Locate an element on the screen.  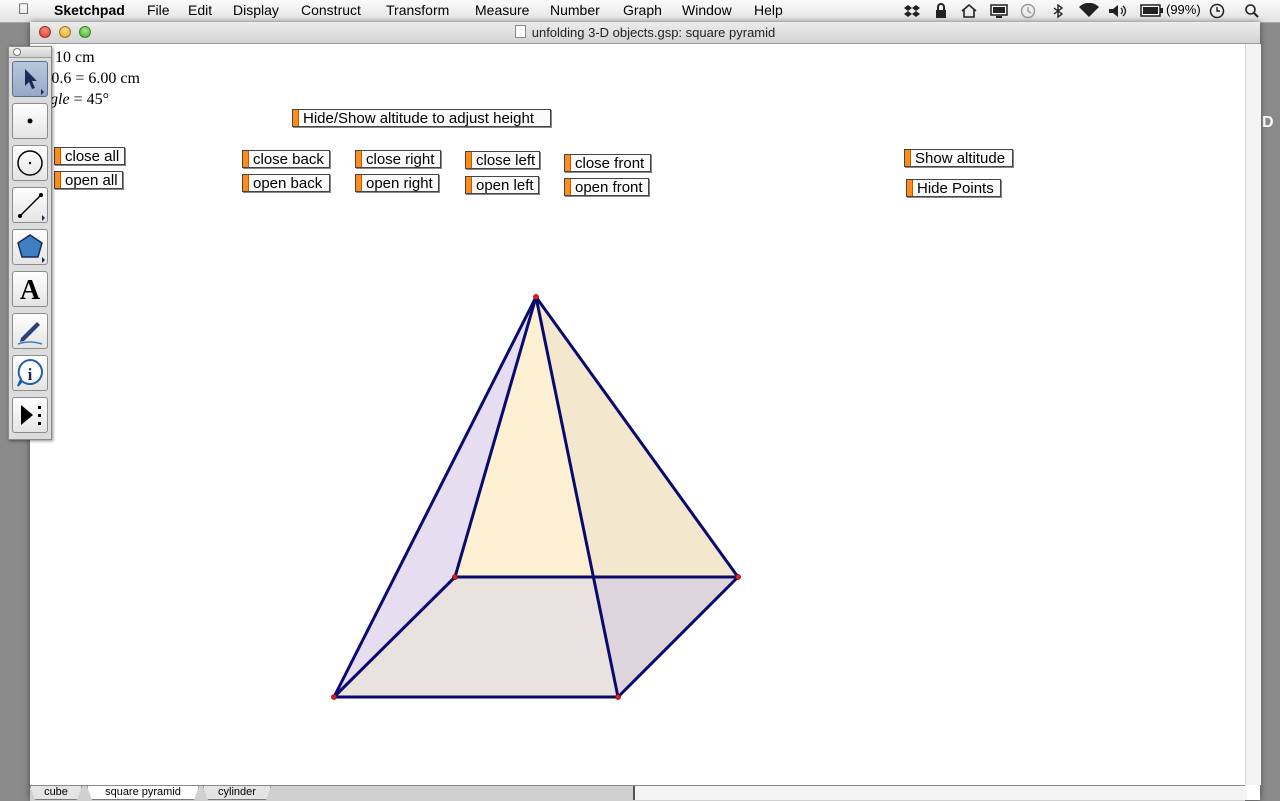
custom-tool is located at coordinates (30, 415).